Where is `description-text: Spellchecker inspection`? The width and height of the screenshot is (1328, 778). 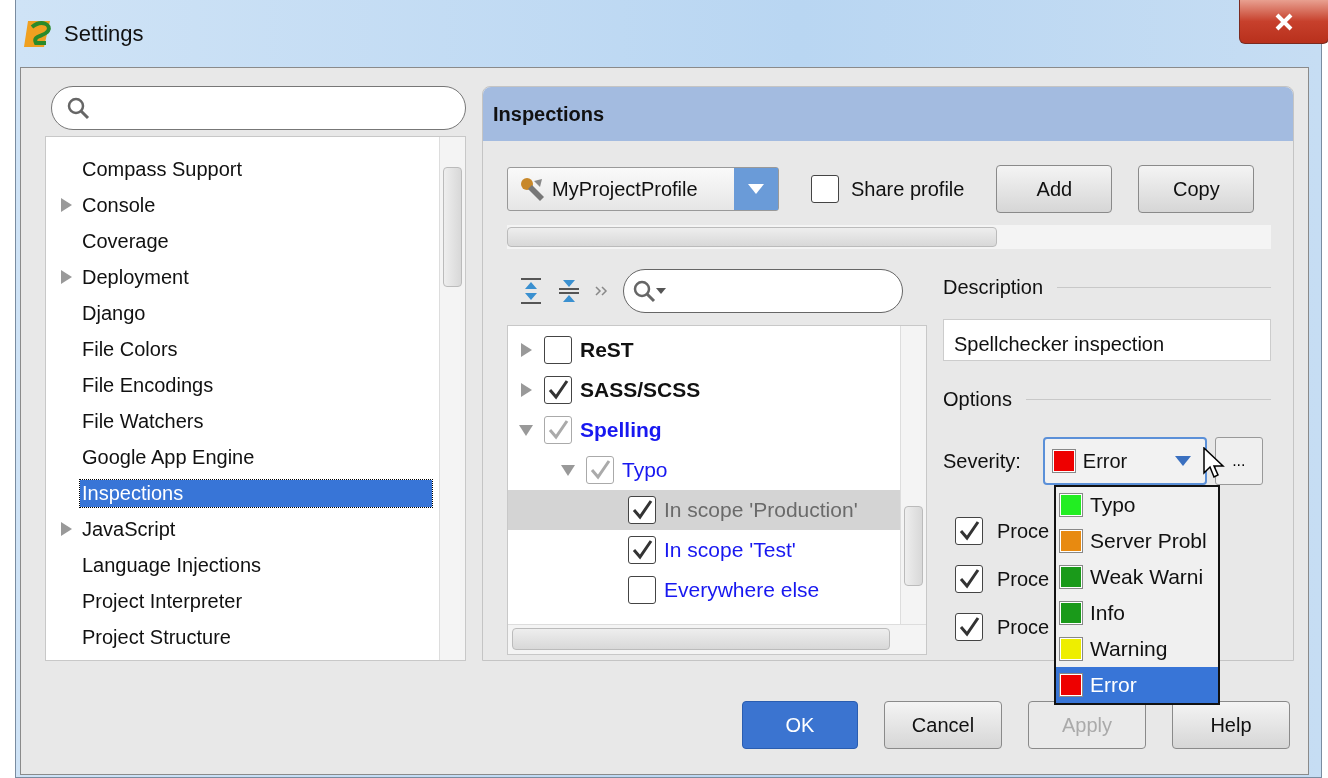 description-text: Spellchecker inspection is located at coordinates (1059, 344).